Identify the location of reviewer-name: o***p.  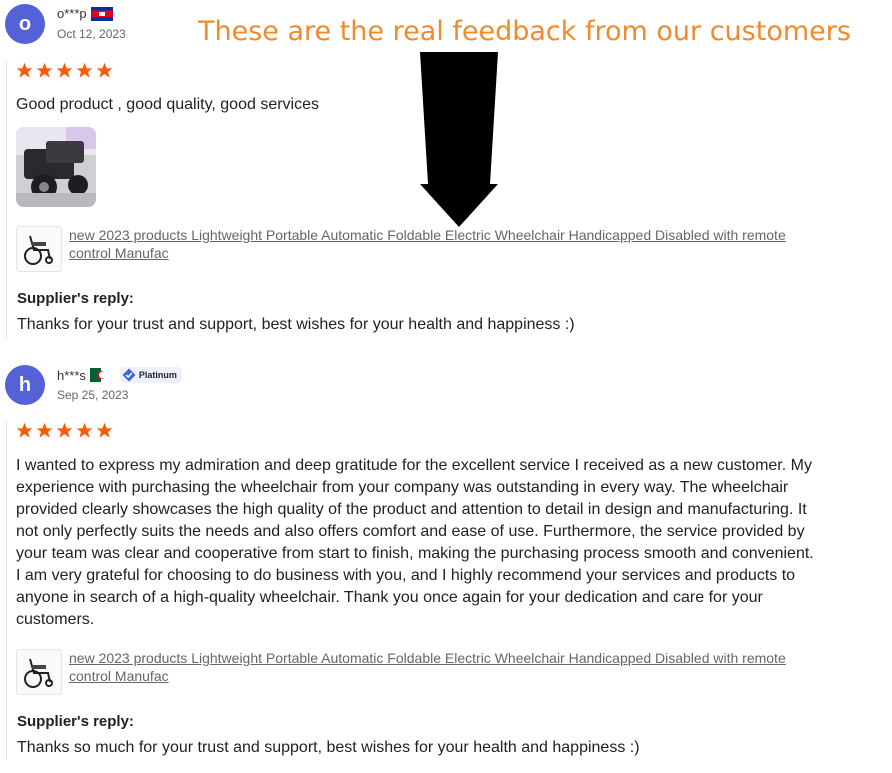
(72, 13).